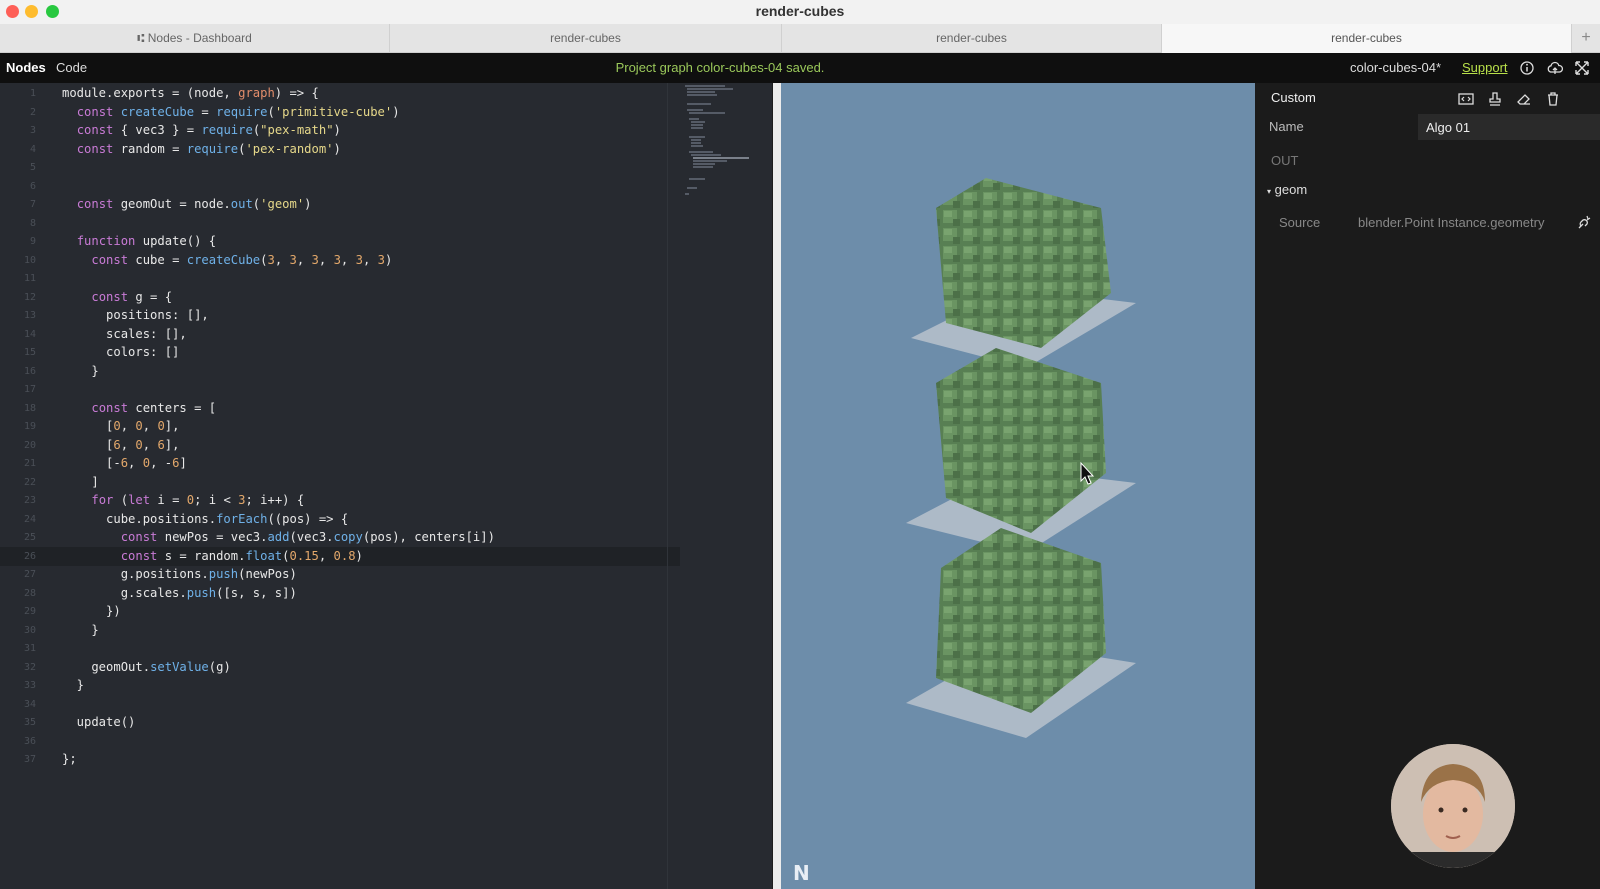 Image resolution: width=1600 pixels, height=889 pixels. Describe the element at coordinates (205, 518) in the screenshot. I see `code-text: cube.positions.forEach((pos) => {` at that location.